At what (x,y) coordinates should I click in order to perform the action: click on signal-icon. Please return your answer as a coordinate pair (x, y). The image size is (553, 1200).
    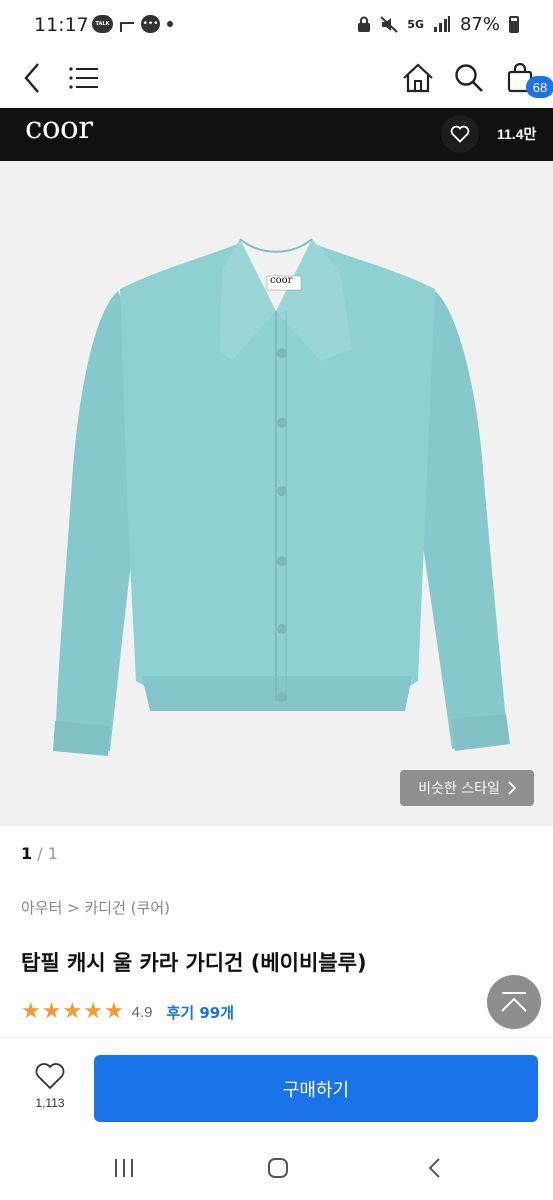
    Looking at the image, I should click on (441, 24).